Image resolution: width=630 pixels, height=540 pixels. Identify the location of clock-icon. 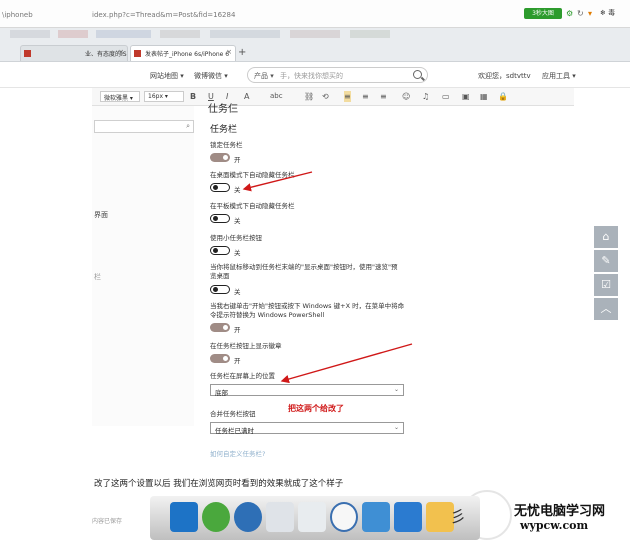
(344, 517).